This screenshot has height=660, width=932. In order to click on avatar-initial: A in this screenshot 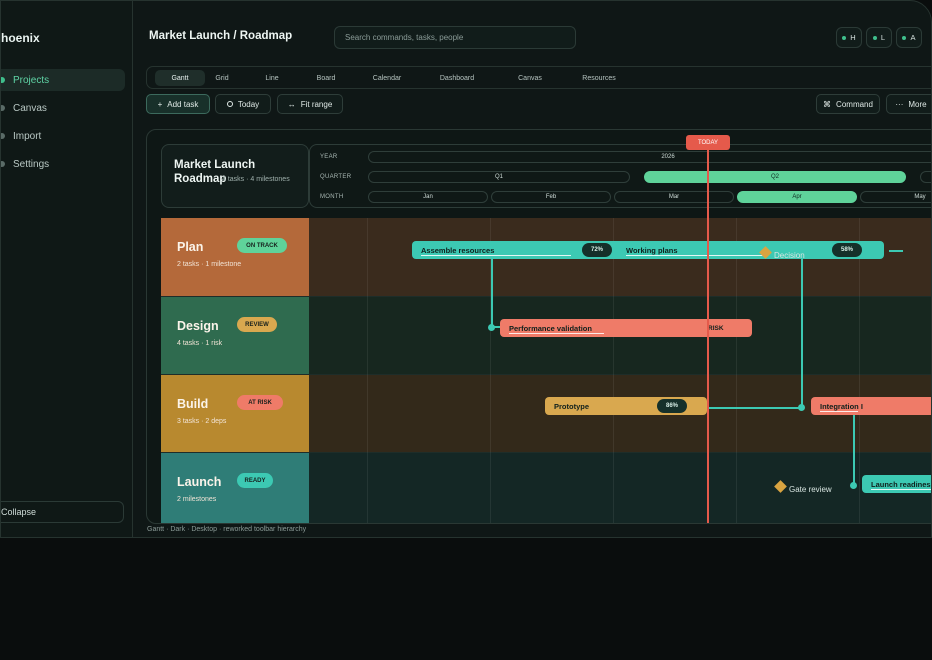, I will do `click(913, 37)`.